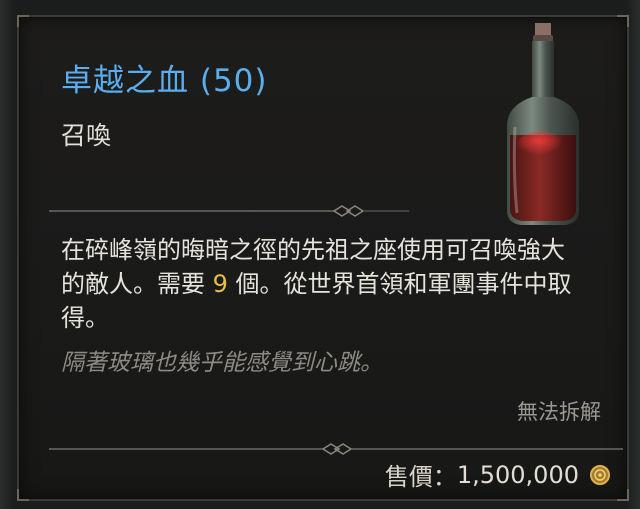 The image size is (640, 509). I want to click on item-type: 召喚, so click(86, 135).